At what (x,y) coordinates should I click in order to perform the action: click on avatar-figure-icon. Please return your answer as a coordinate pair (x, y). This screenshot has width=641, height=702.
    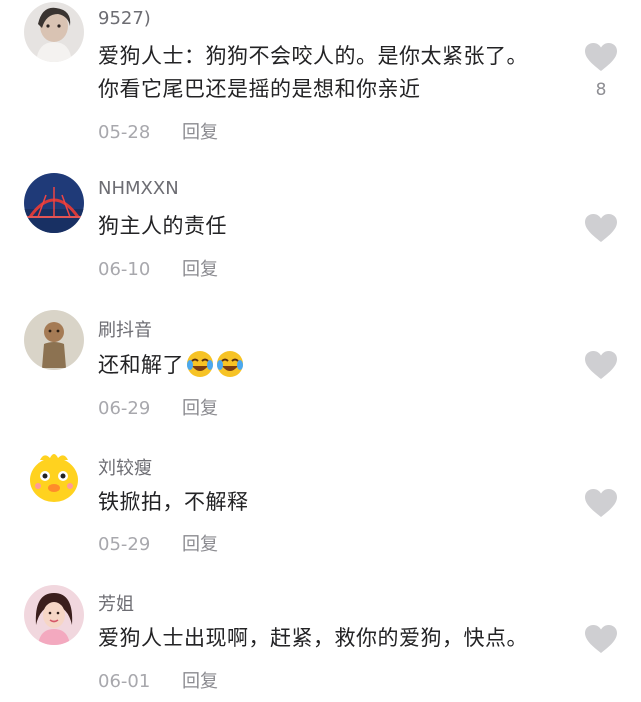
    Looking at the image, I should click on (54, 340).